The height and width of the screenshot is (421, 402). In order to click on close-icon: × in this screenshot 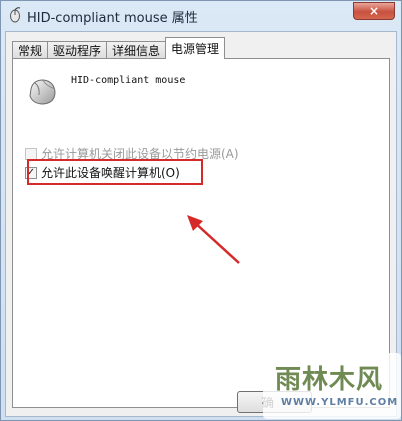, I will do `click(374, 11)`.